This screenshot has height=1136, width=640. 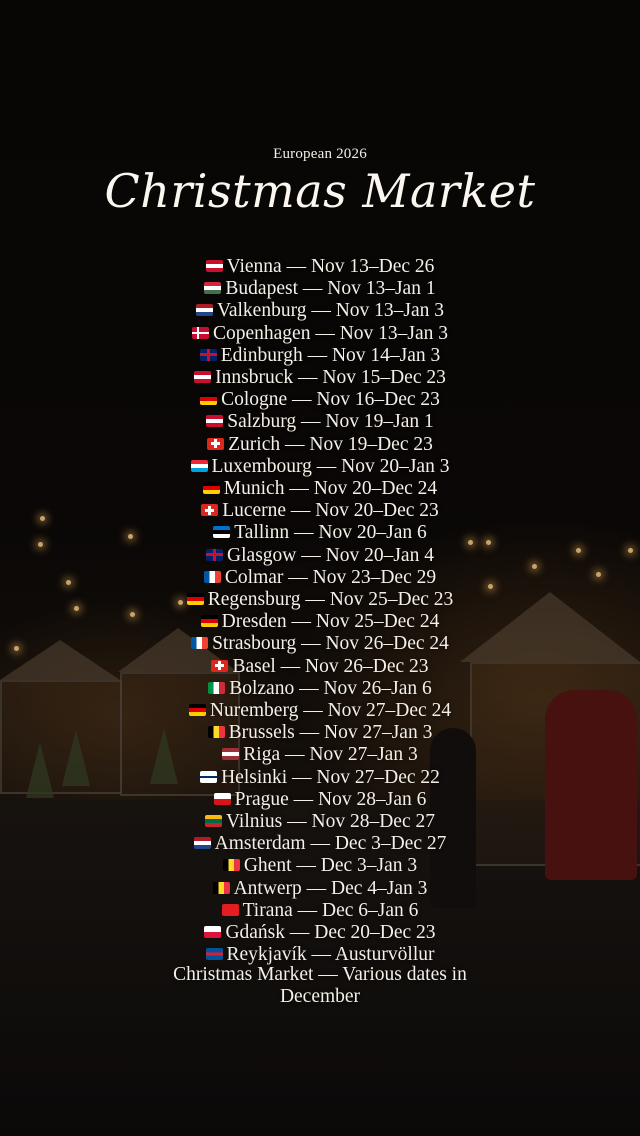 What do you see at coordinates (330, 799) in the screenshot?
I see `market-item-text: Prague — Nov 28–Jan 6` at bounding box center [330, 799].